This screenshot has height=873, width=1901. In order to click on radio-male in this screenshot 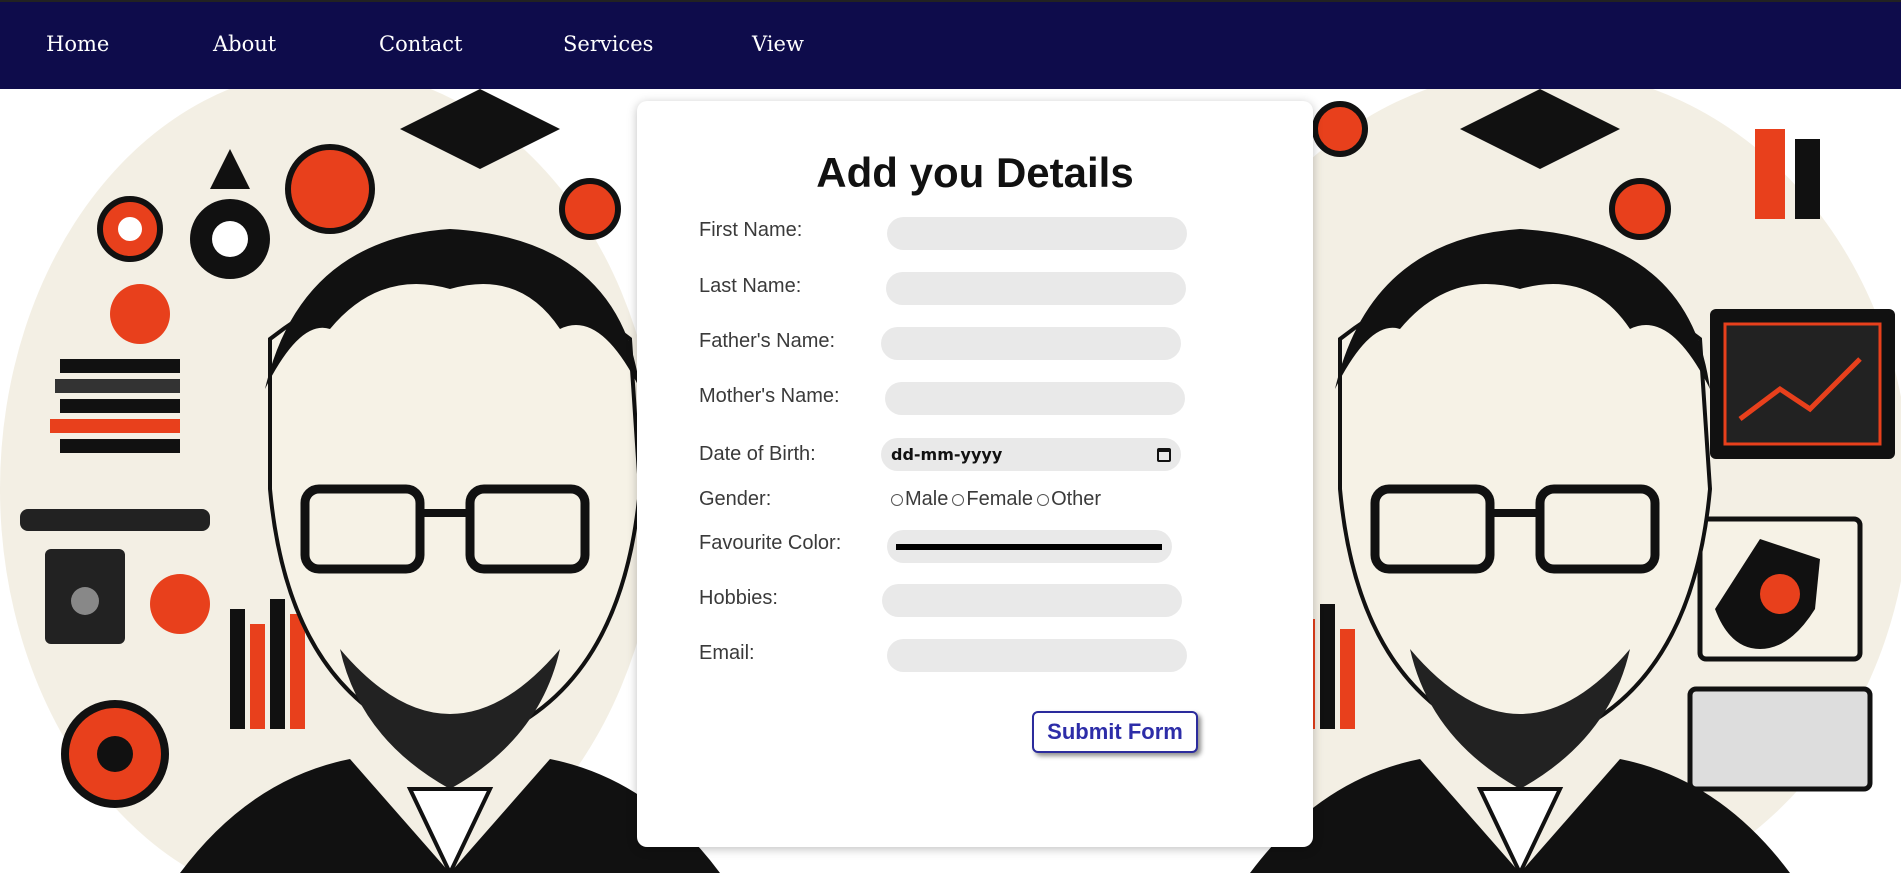, I will do `click(897, 499)`.